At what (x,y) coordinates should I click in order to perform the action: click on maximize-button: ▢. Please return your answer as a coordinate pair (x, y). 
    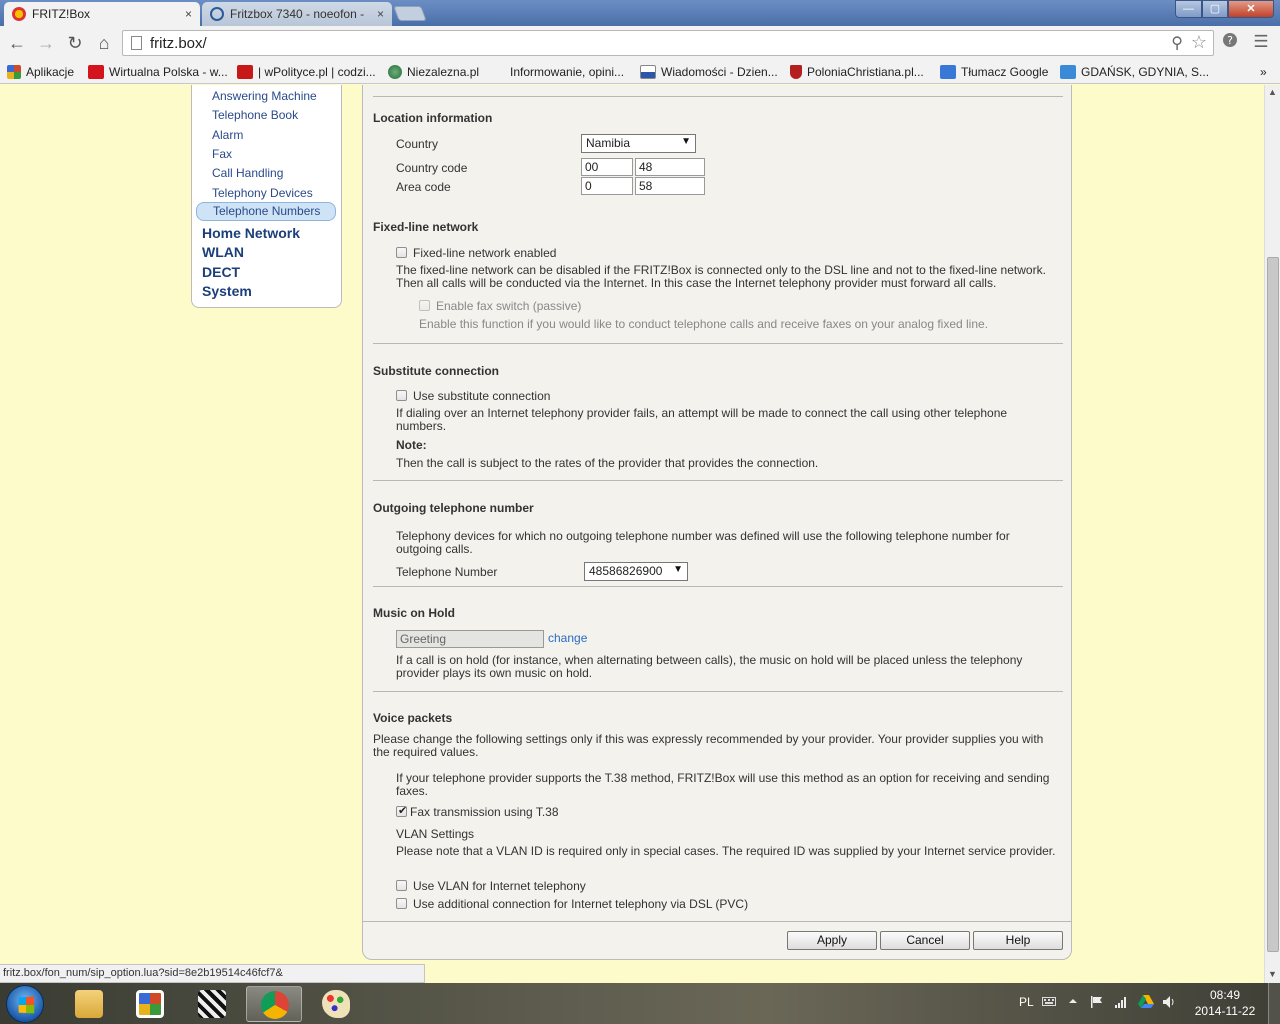
    Looking at the image, I should click on (1215, 9).